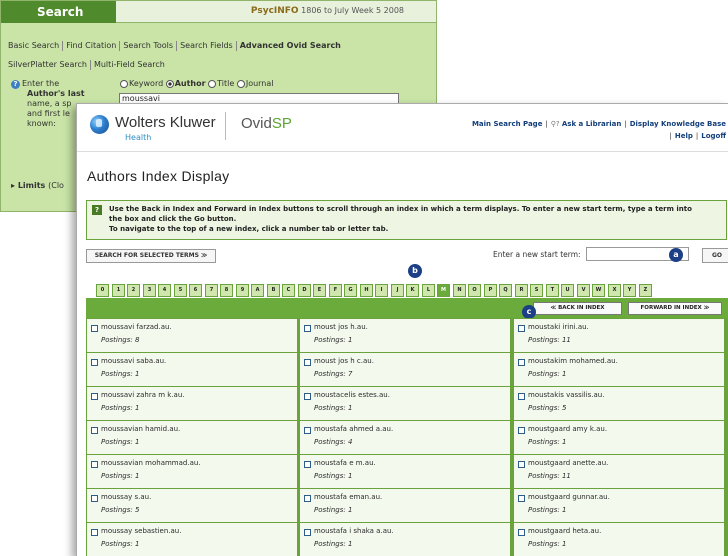 The height and width of the screenshot is (556, 728). Describe the element at coordinates (552, 290) in the screenshot. I see `index-tab-t: T` at that location.